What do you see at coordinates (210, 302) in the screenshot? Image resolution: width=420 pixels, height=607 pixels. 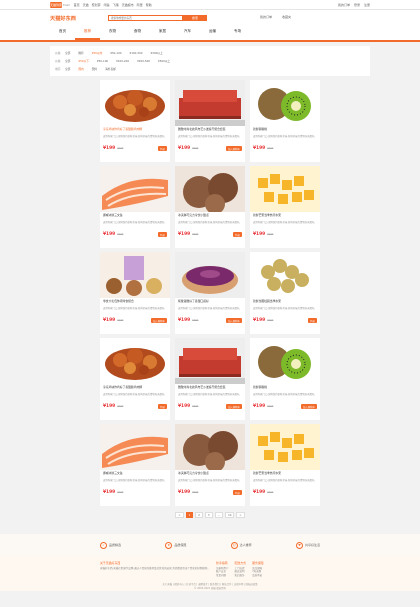 I see `product-title: 紫薯蛋糕好了香甜口感好` at bounding box center [210, 302].